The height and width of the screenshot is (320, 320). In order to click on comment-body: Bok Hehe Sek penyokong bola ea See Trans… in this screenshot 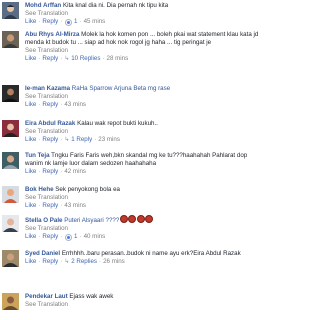, I will do `click(145, 198)`.